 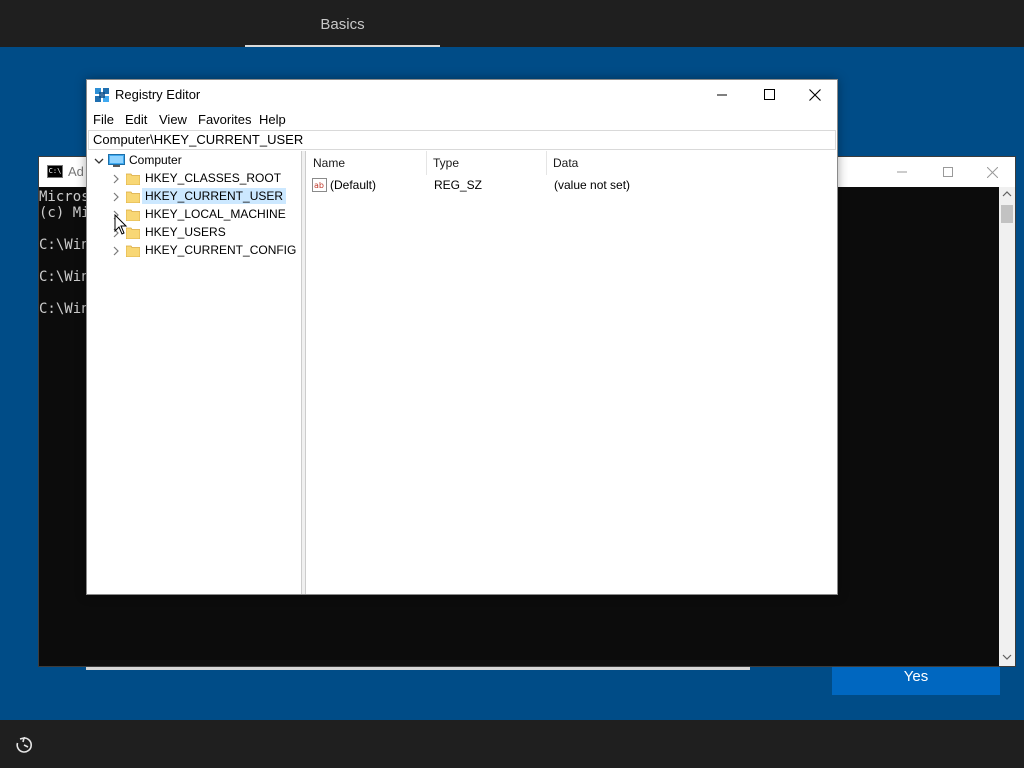 What do you see at coordinates (342, 46) in the screenshot?
I see `tab-active-underline` at bounding box center [342, 46].